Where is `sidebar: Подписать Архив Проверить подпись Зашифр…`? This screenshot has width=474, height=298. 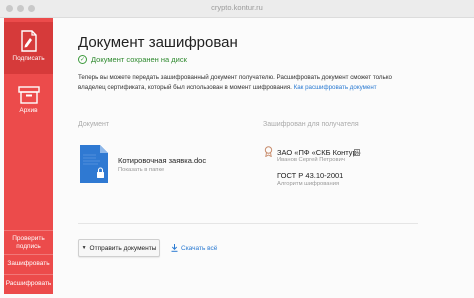
sidebar: Подписать Архив Проверить подпись Зашифр… is located at coordinates (28, 156).